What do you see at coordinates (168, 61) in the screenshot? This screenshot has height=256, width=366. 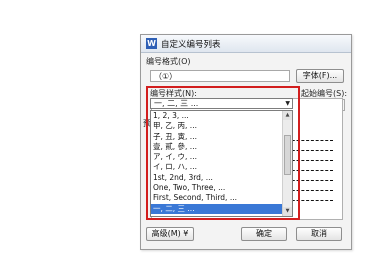 I see `number-format-label: 编号格式(O)` at bounding box center [168, 61].